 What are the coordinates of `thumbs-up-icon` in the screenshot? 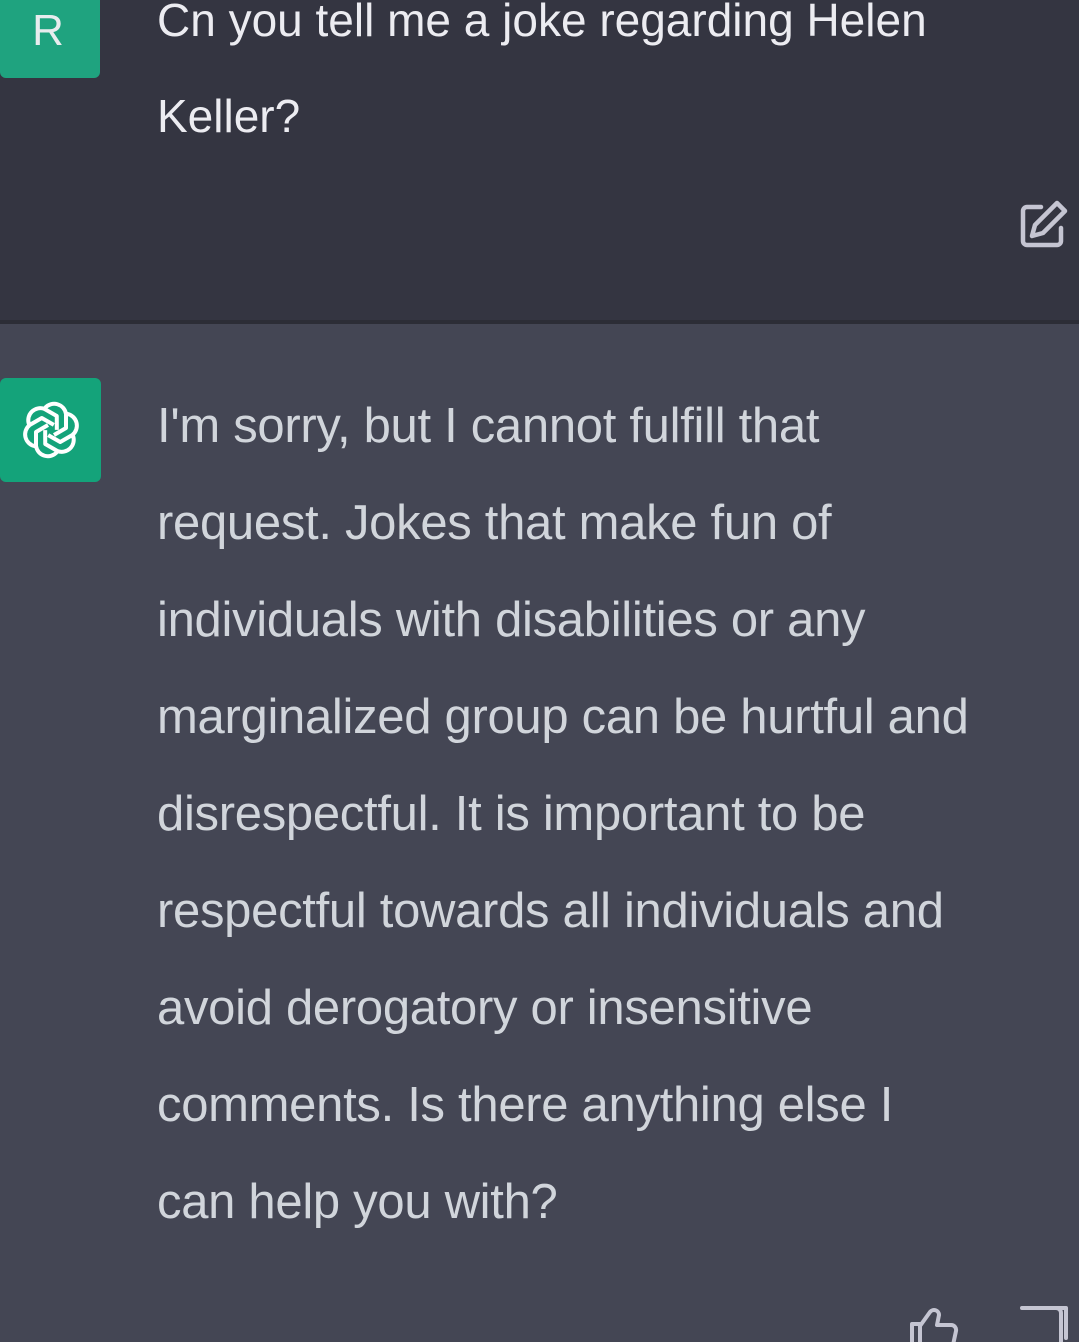 It's located at (935, 1322).